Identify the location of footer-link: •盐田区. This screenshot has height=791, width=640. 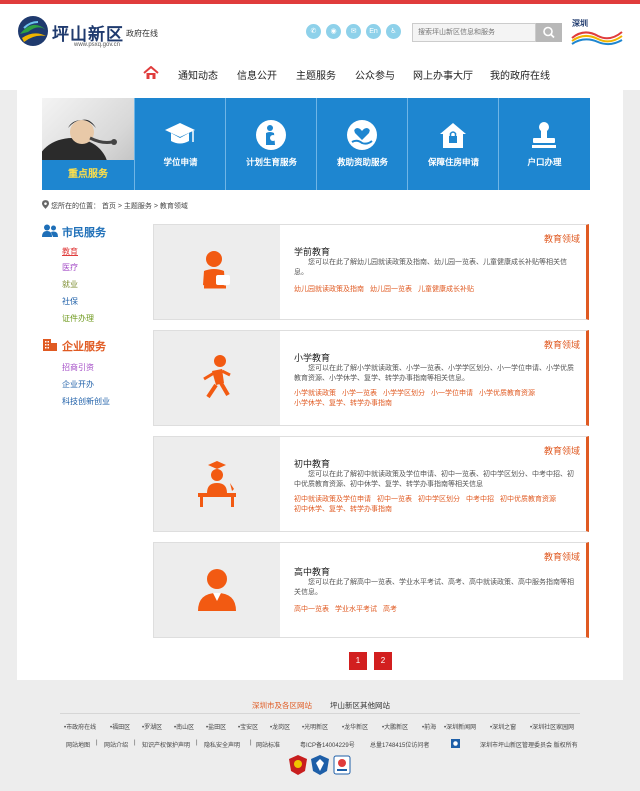
(216, 726).